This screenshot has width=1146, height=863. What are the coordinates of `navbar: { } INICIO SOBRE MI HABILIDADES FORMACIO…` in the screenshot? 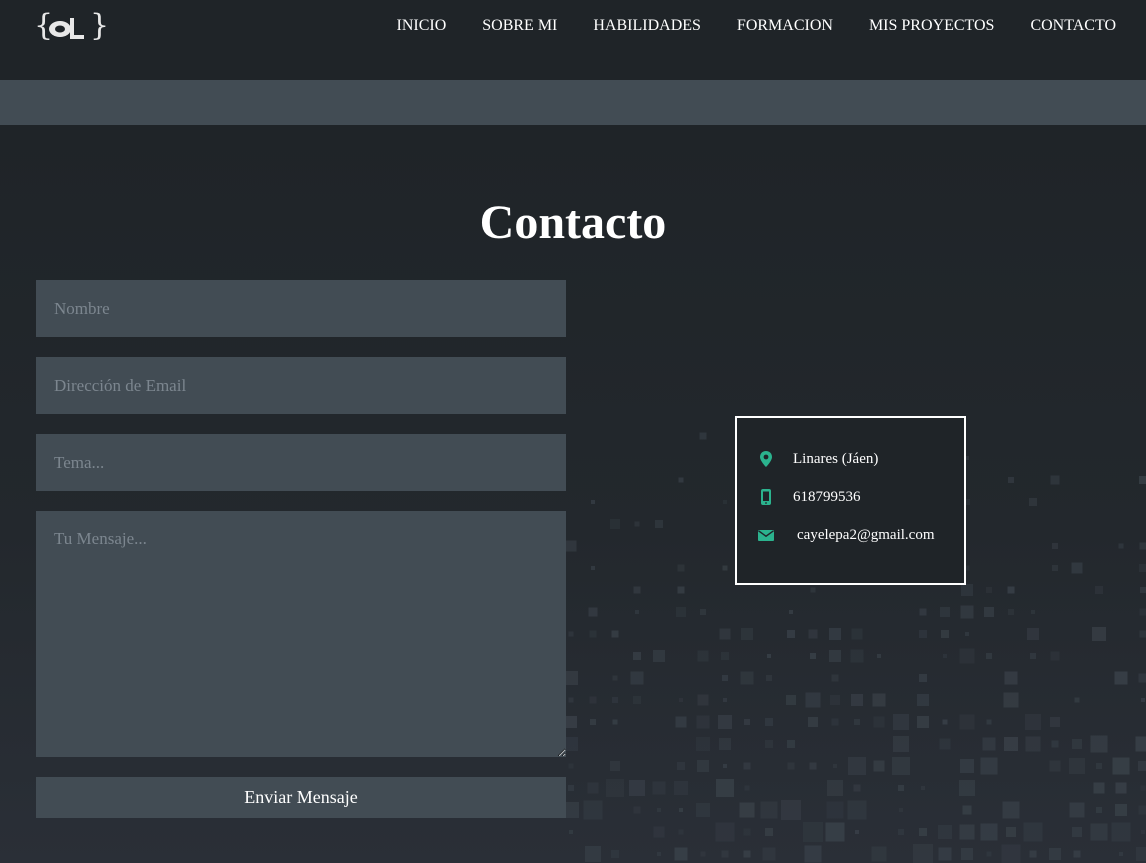 It's located at (573, 40).